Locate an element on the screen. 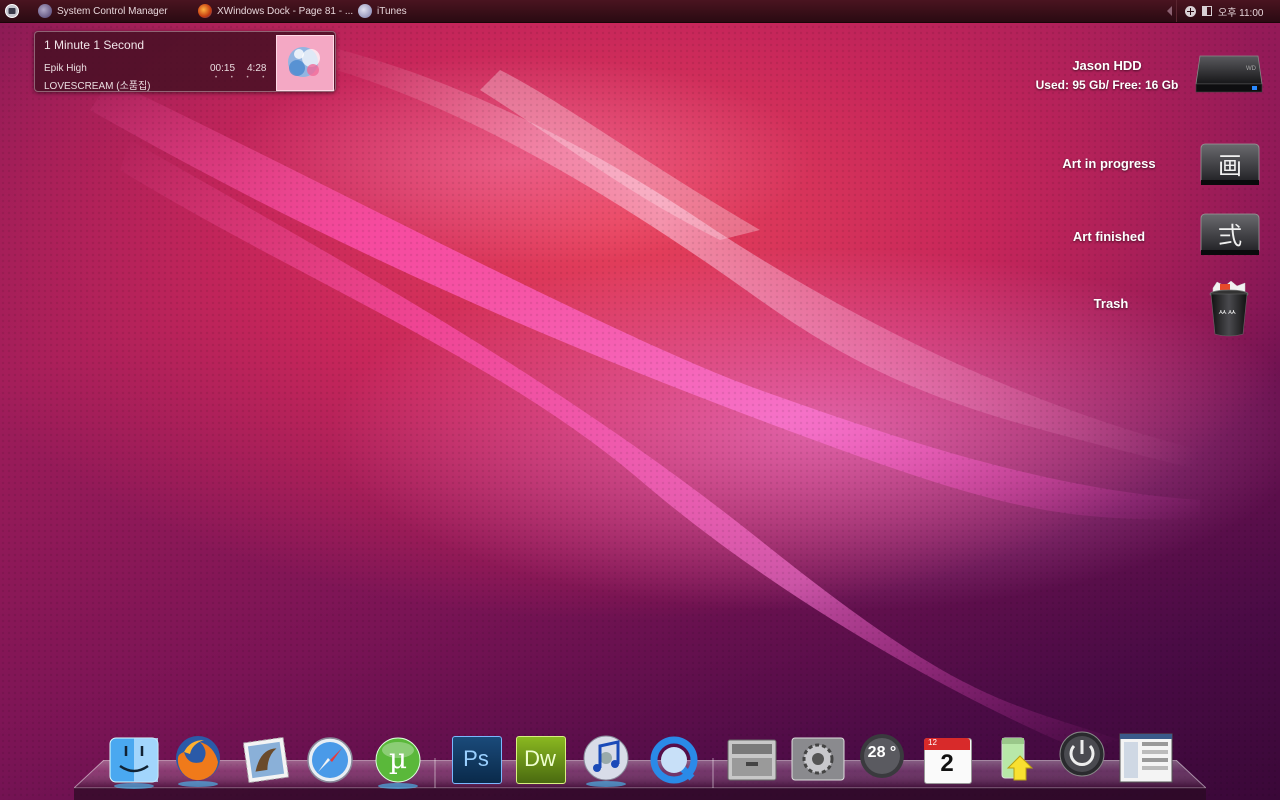 Image resolution: width=1280 pixels, height=800 pixels. dock-archive is located at coordinates (752, 760).